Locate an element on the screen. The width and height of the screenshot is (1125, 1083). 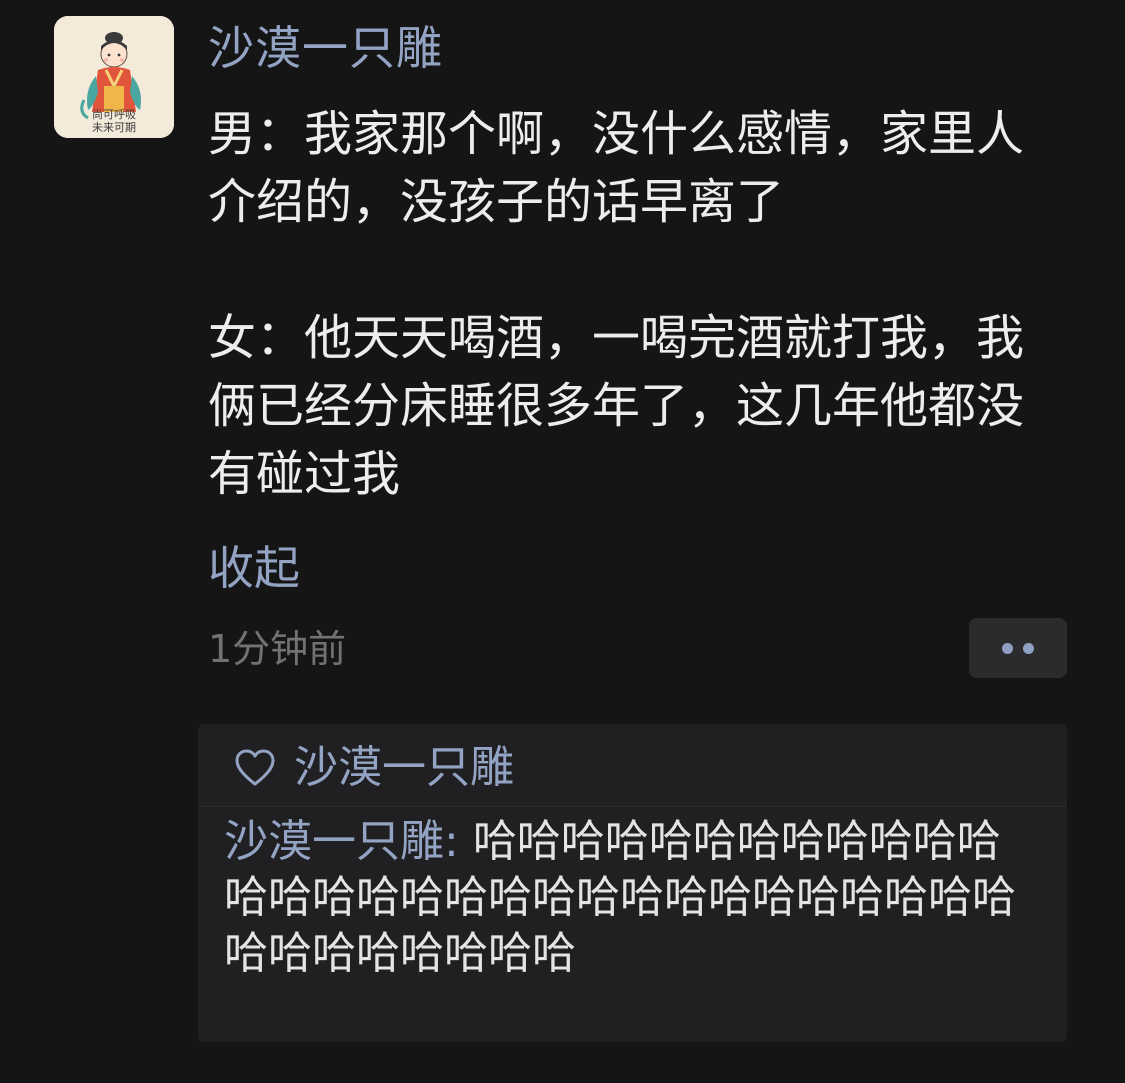
comment-author: 沙漠一只雕 is located at coordinates (334, 841).